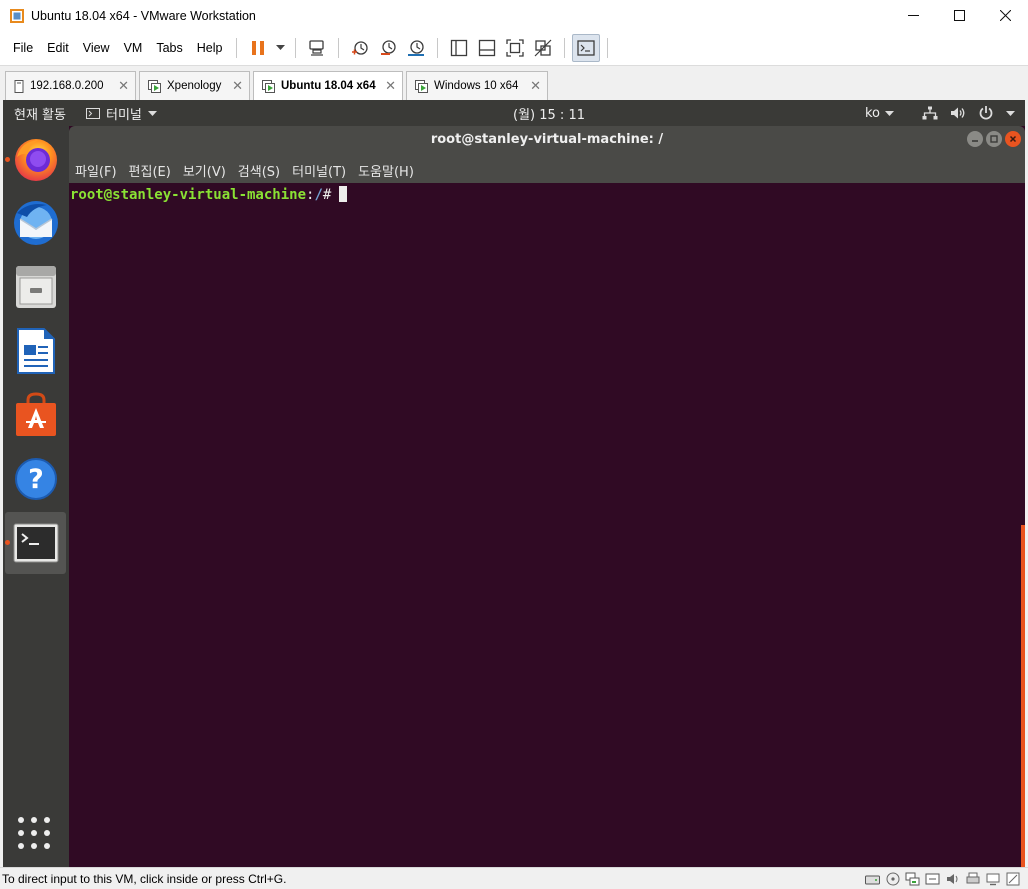 This screenshot has height=889, width=1028. I want to click on menu-file: File, so click(23, 48).